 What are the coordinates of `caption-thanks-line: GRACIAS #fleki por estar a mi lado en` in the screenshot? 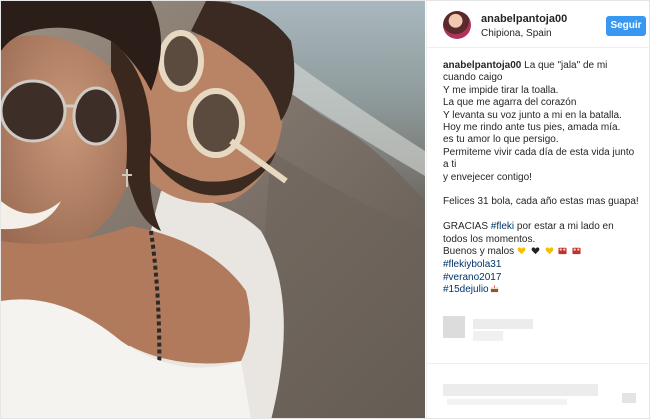 It's located at (543, 227).